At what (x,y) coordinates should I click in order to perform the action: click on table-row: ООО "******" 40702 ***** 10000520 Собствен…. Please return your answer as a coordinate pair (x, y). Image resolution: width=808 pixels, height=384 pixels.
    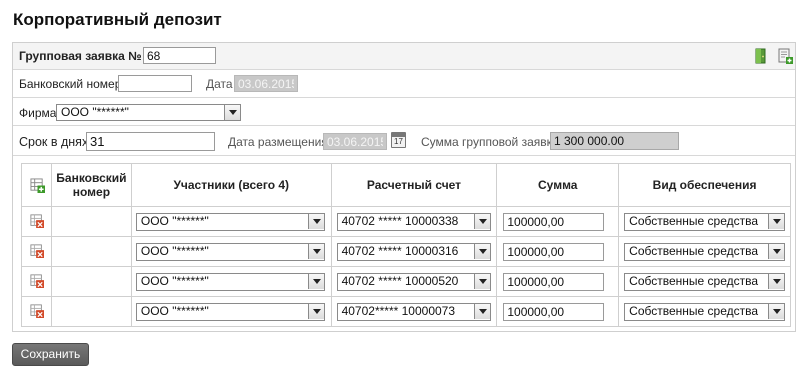
    Looking at the image, I should click on (406, 281).